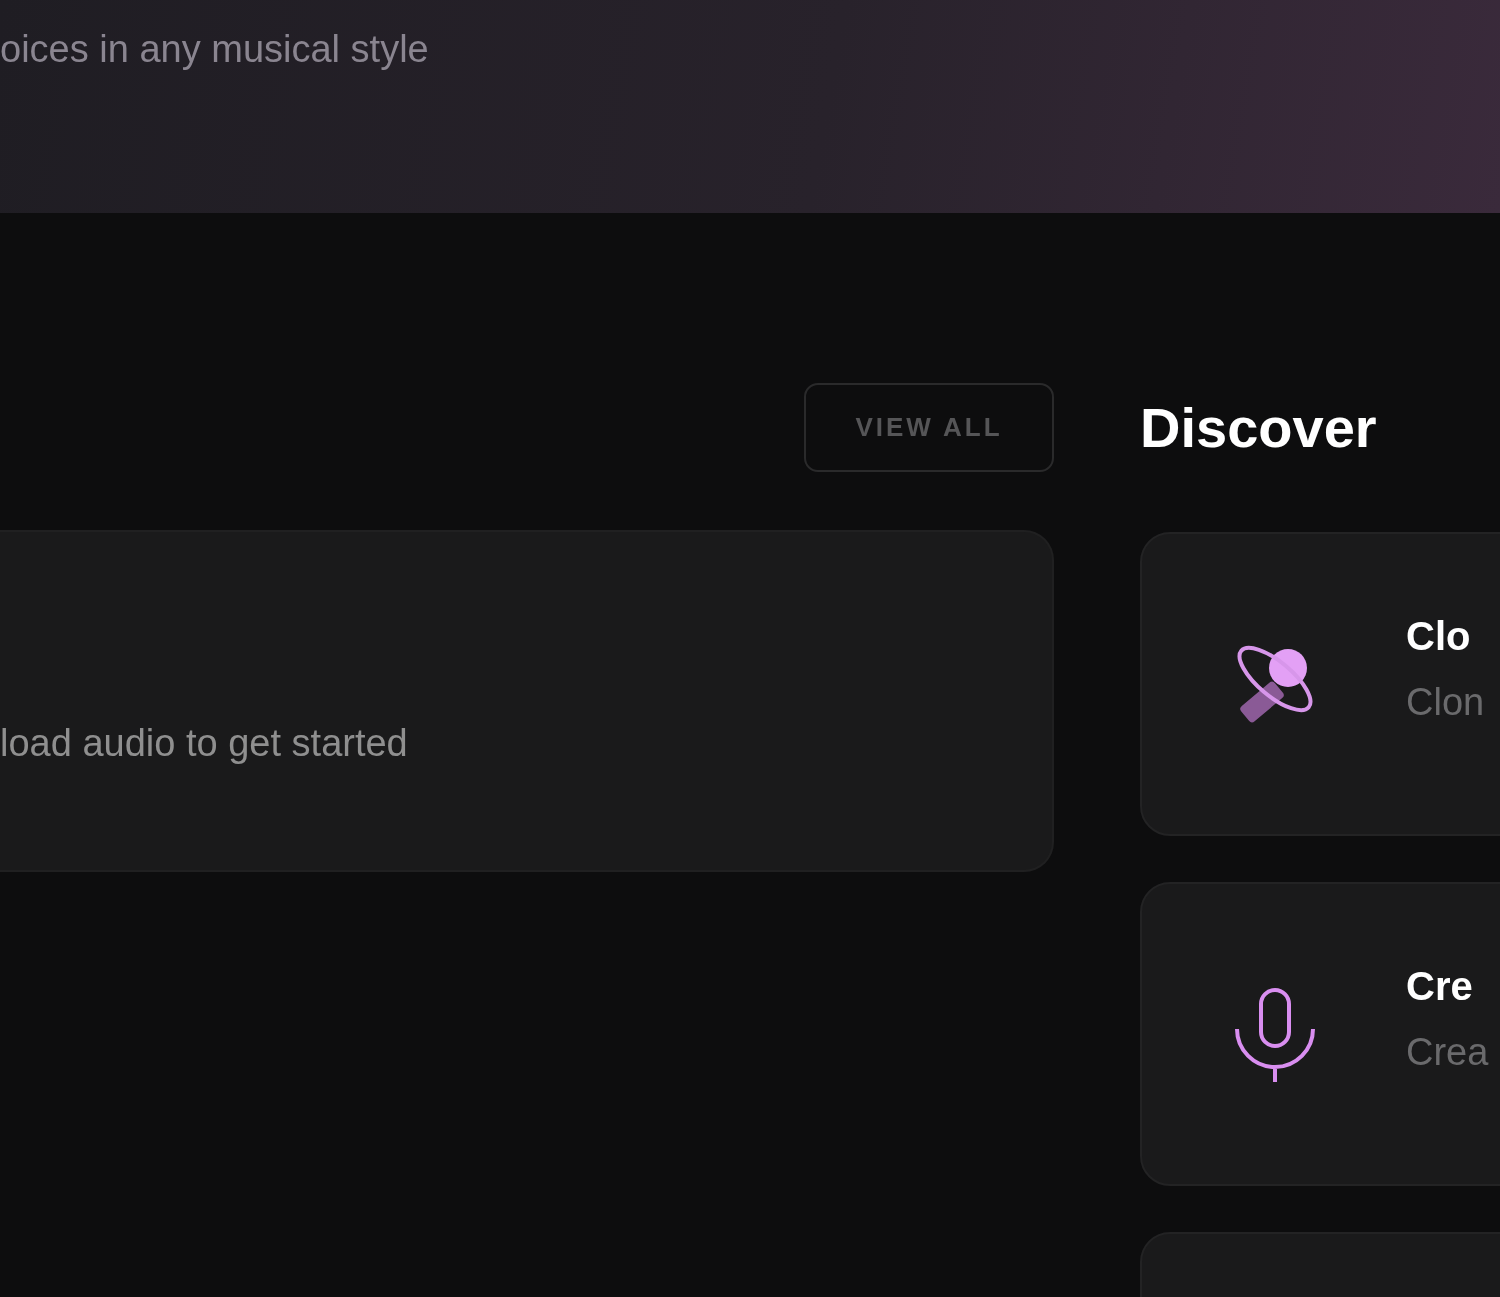 The height and width of the screenshot is (1297, 1500). Describe the element at coordinates (1258, 428) in the screenshot. I see `section-title: Discover` at that location.